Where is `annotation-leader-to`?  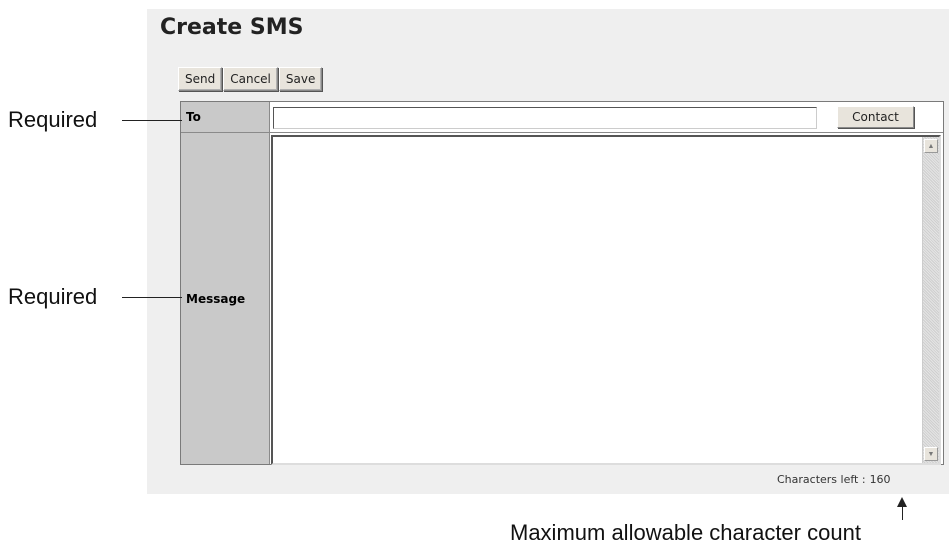 annotation-leader-to is located at coordinates (152, 120).